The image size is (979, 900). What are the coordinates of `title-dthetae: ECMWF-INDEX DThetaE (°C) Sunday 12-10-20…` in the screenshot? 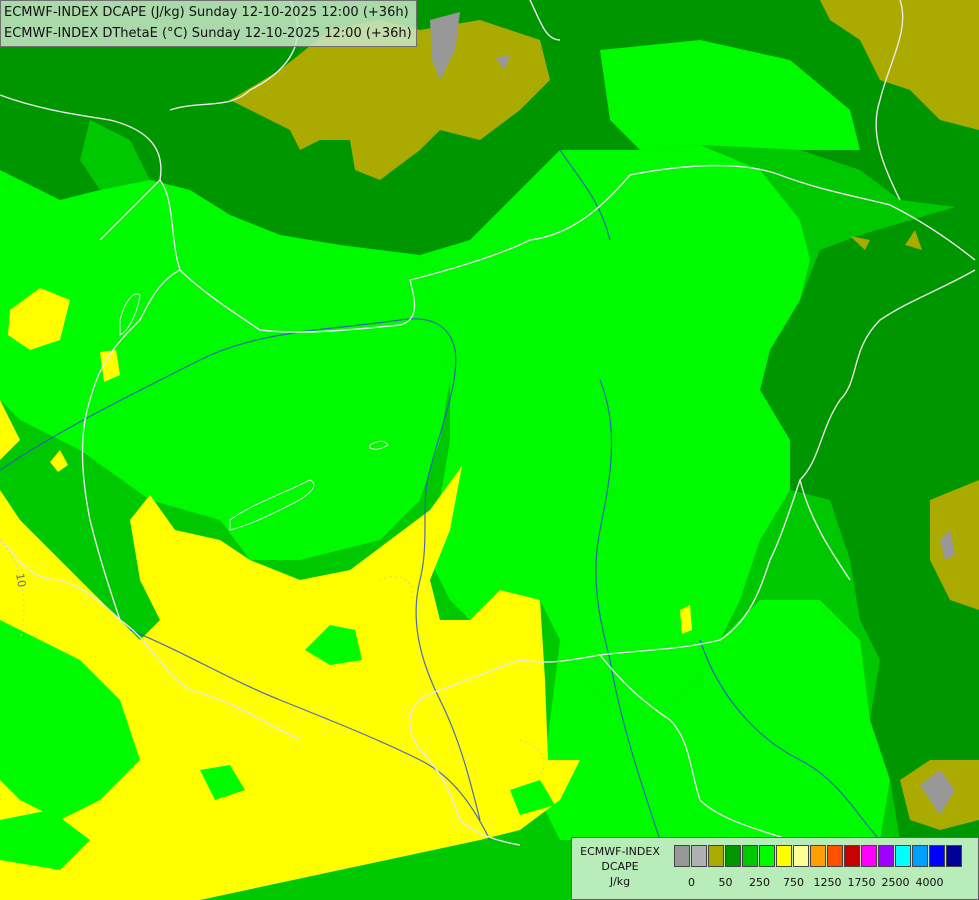 It's located at (208, 33).